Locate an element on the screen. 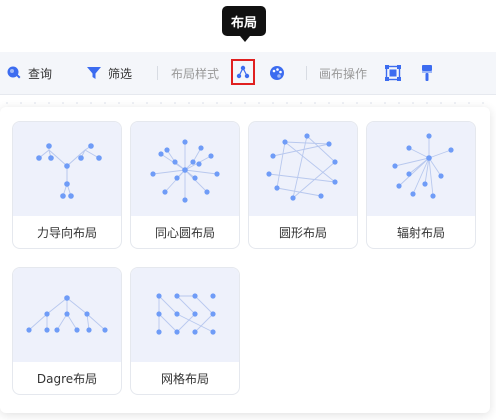  layout-style-label: 布局样式 is located at coordinates (195, 73).